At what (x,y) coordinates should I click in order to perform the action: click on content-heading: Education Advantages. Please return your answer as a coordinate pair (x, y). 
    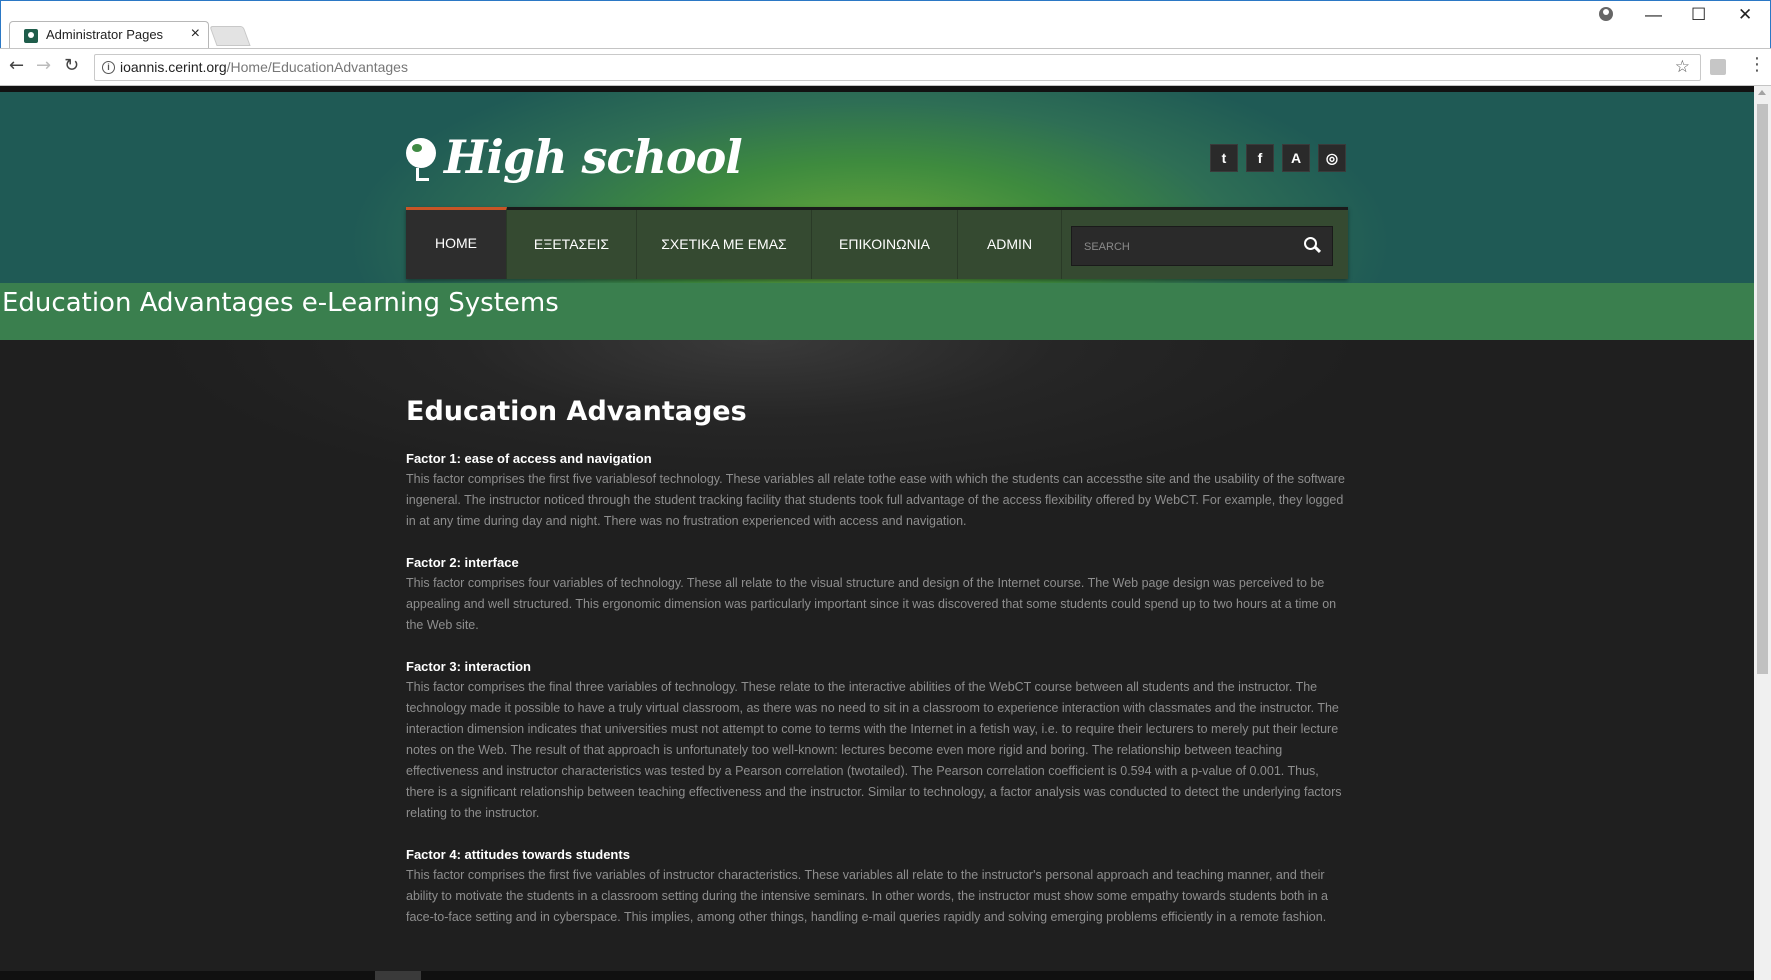
    Looking at the image, I should click on (576, 411).